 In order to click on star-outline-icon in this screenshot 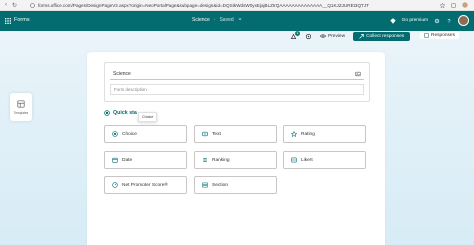, I will do `click(294, 134)`.